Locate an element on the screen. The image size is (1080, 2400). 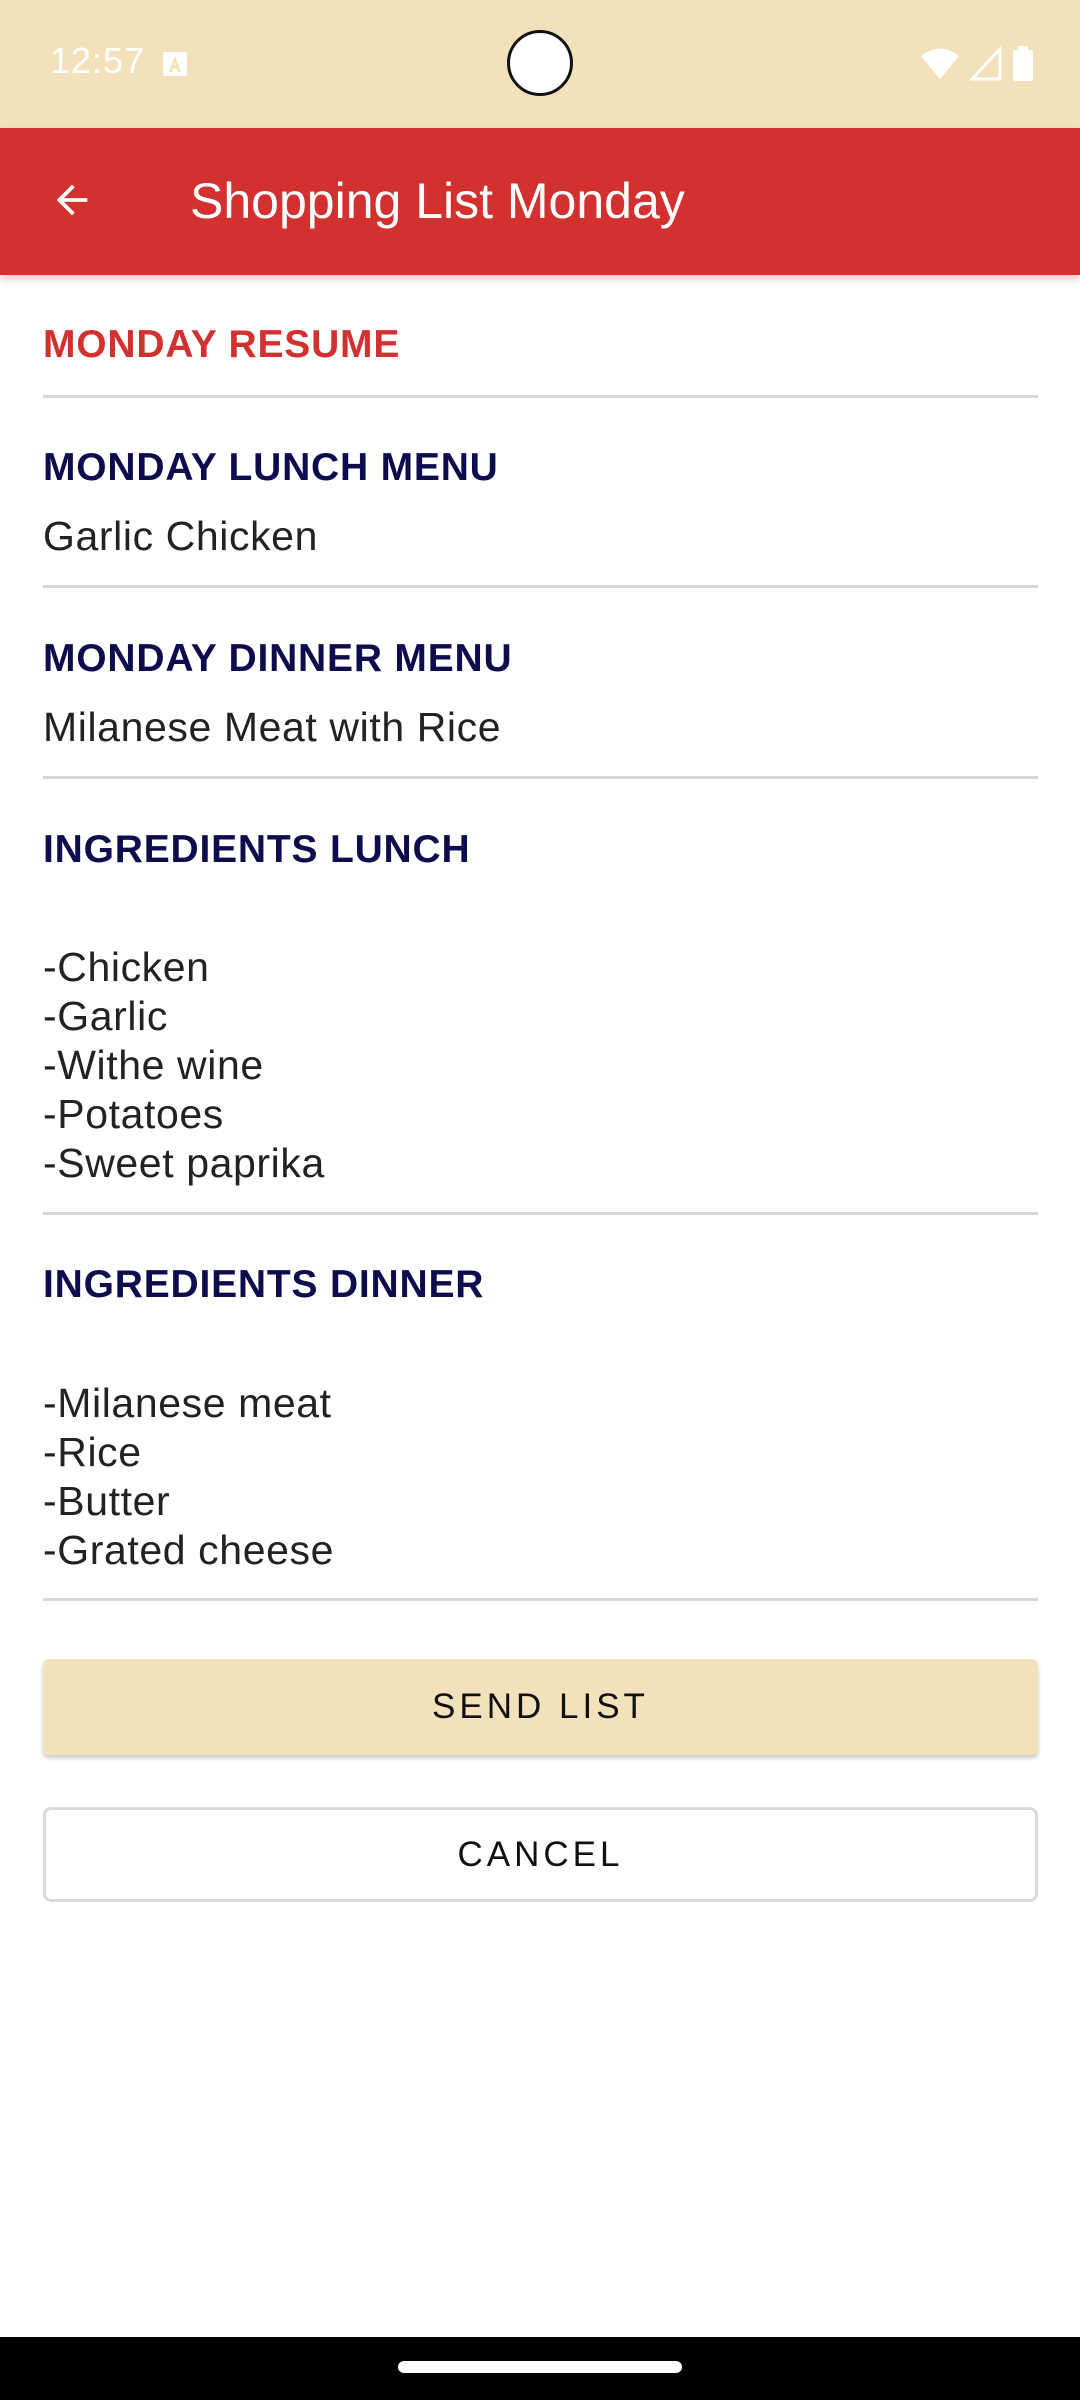
dinner-menu-value: Milanese Meat with Rice is located at coordinates (272, 727).